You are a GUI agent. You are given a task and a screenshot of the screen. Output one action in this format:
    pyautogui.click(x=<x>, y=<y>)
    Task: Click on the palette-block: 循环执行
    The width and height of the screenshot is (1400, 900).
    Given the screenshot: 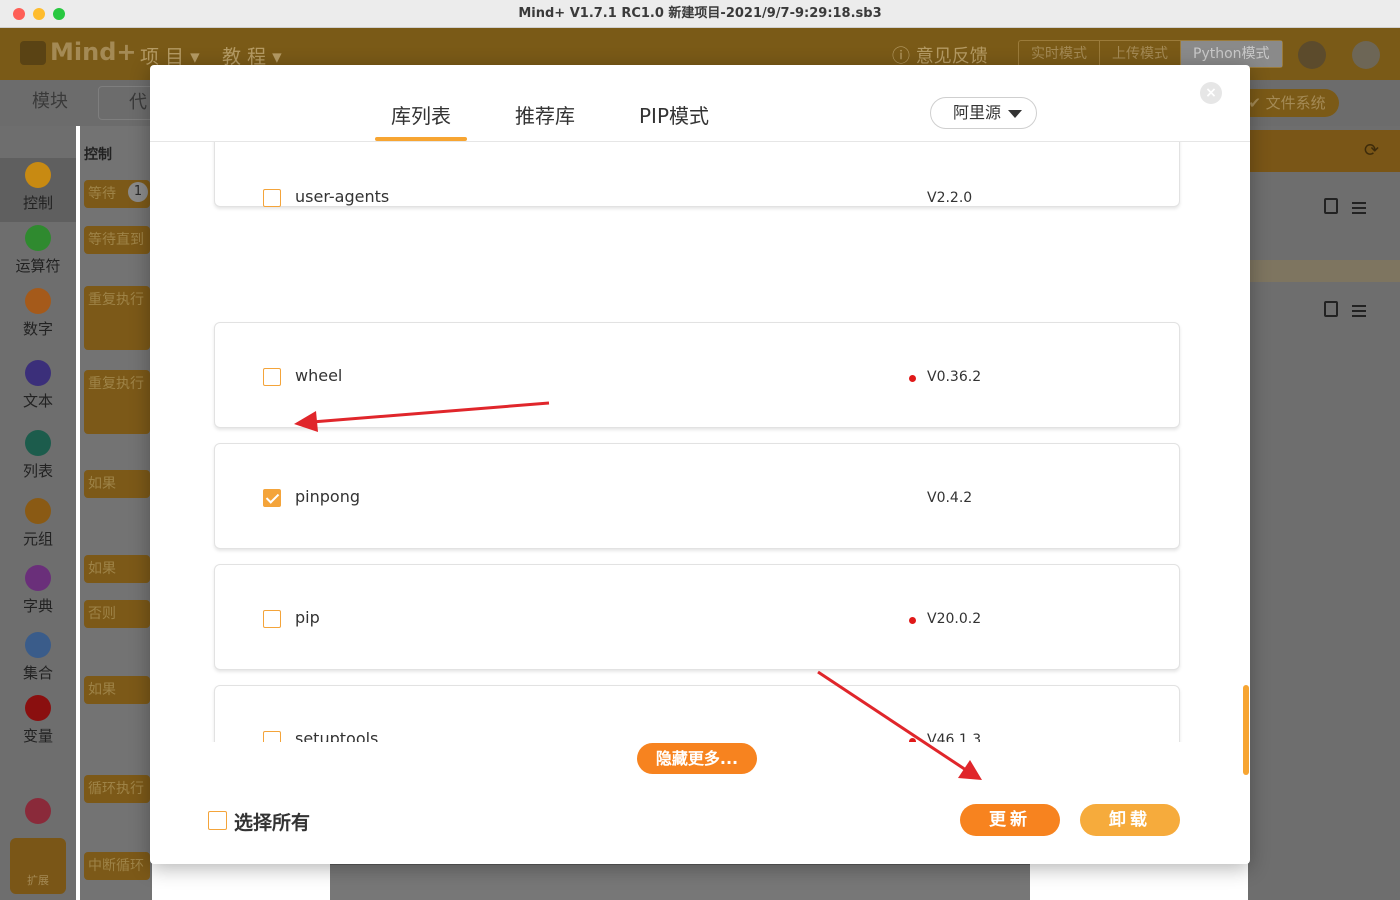 What is the action you would take?
    pyautogui.click(x=117, y=789)
    